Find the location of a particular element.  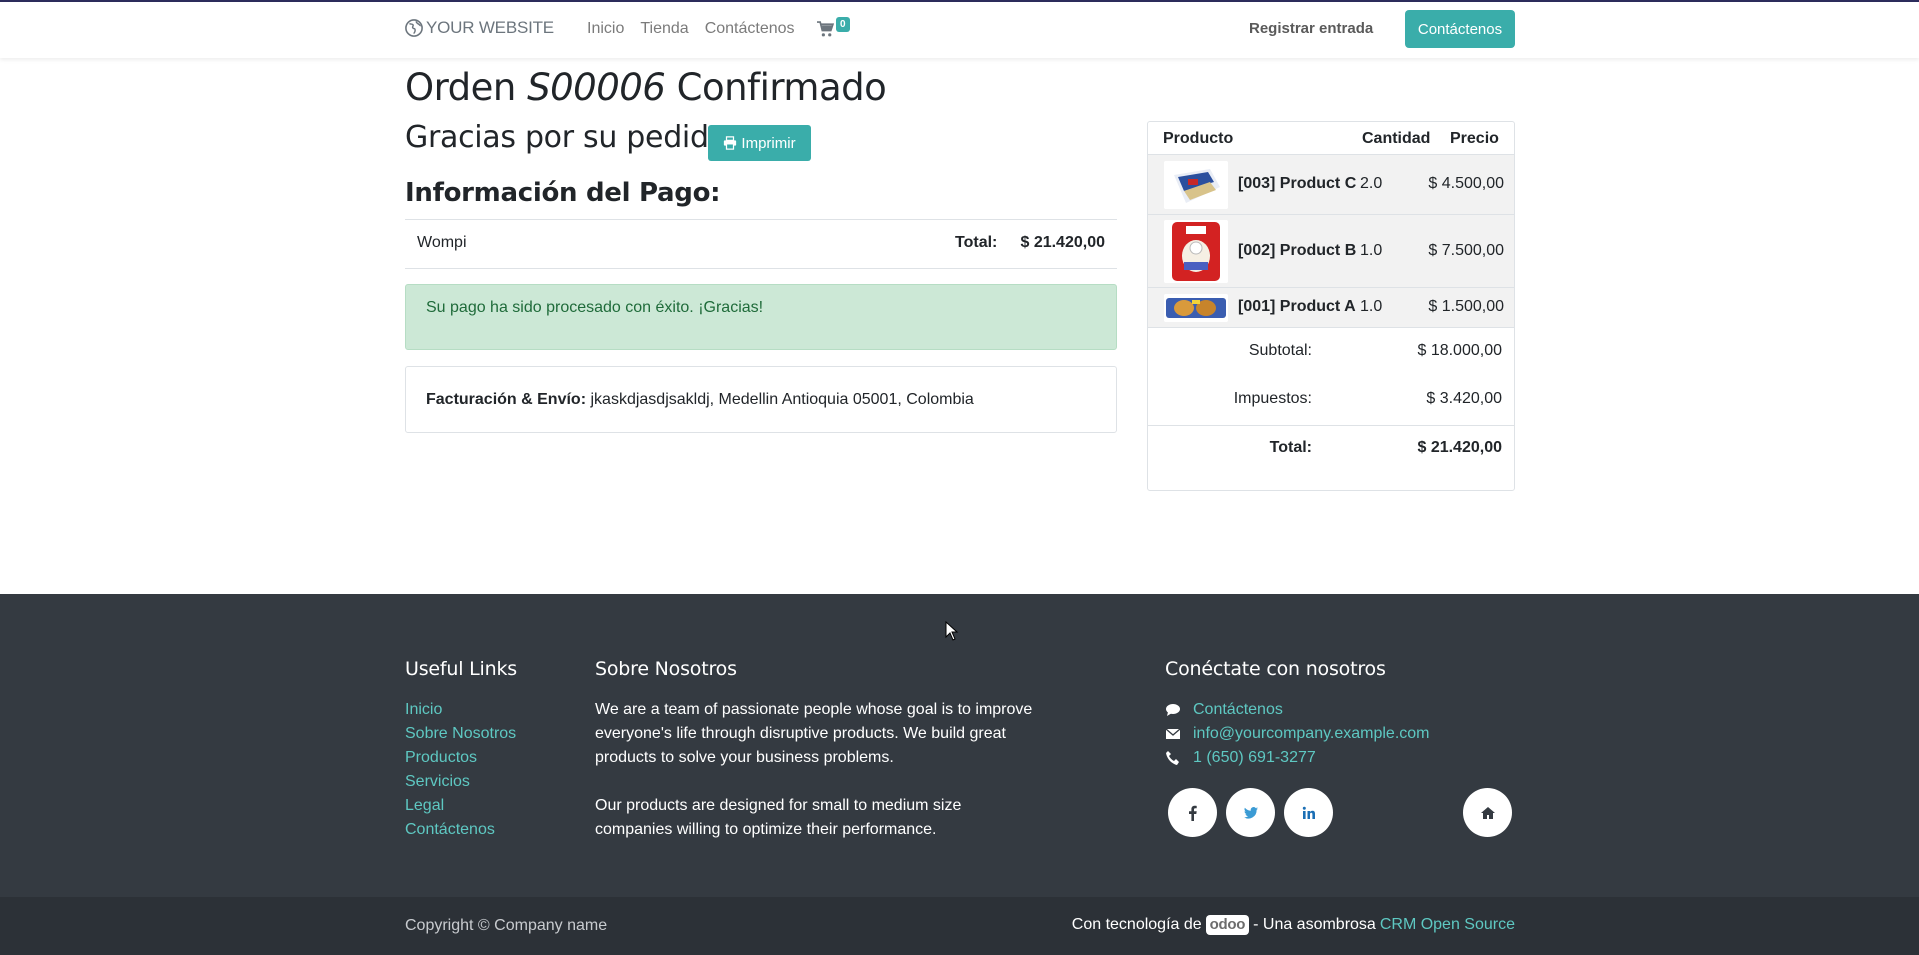

print-button: Imprimir is located at coordinates (759, 143).